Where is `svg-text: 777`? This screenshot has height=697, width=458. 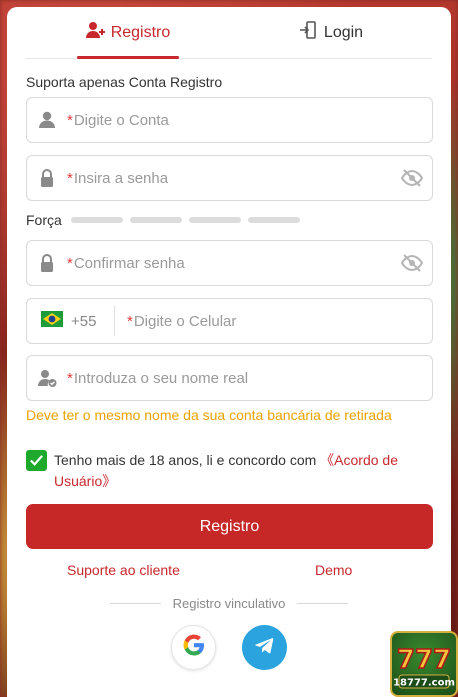
svg-text: 777 is located at coordinates (424, 660).